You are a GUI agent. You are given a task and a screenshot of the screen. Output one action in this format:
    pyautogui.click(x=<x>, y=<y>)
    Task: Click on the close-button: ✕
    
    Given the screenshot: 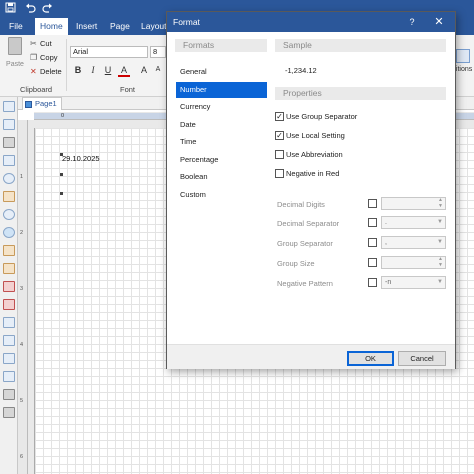 What is the action you would take?
    pyautogui.click(x=439, y=22)
    